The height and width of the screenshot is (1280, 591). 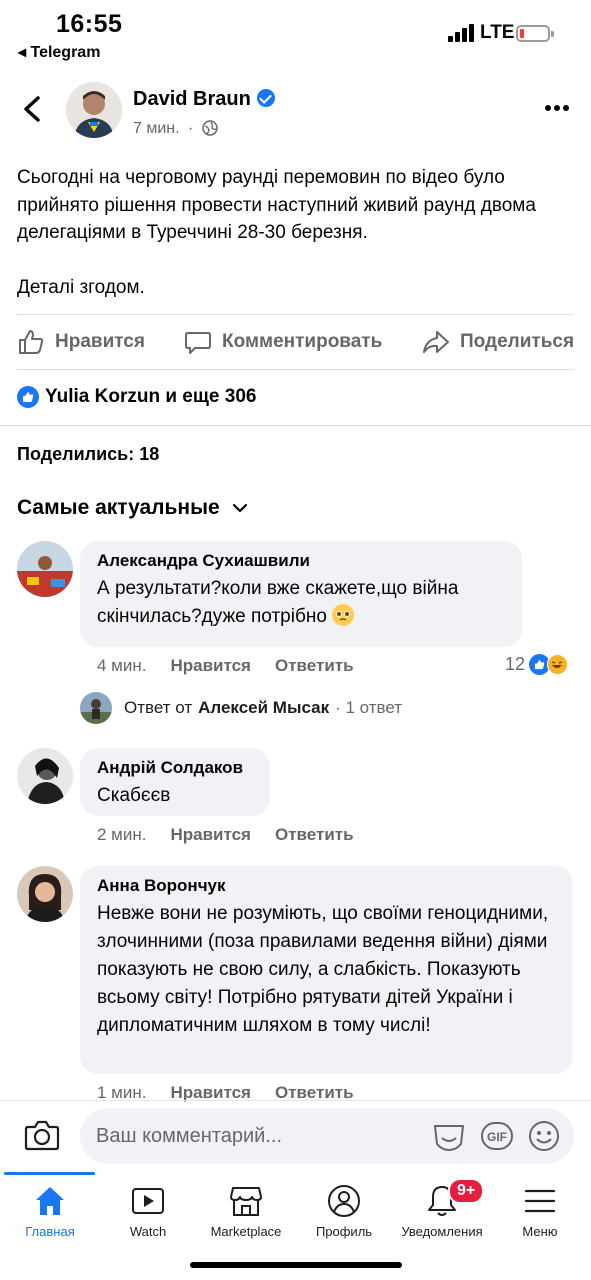 I want to click on post-paragraph: Деталі згодом., so click(x=81, y=287).